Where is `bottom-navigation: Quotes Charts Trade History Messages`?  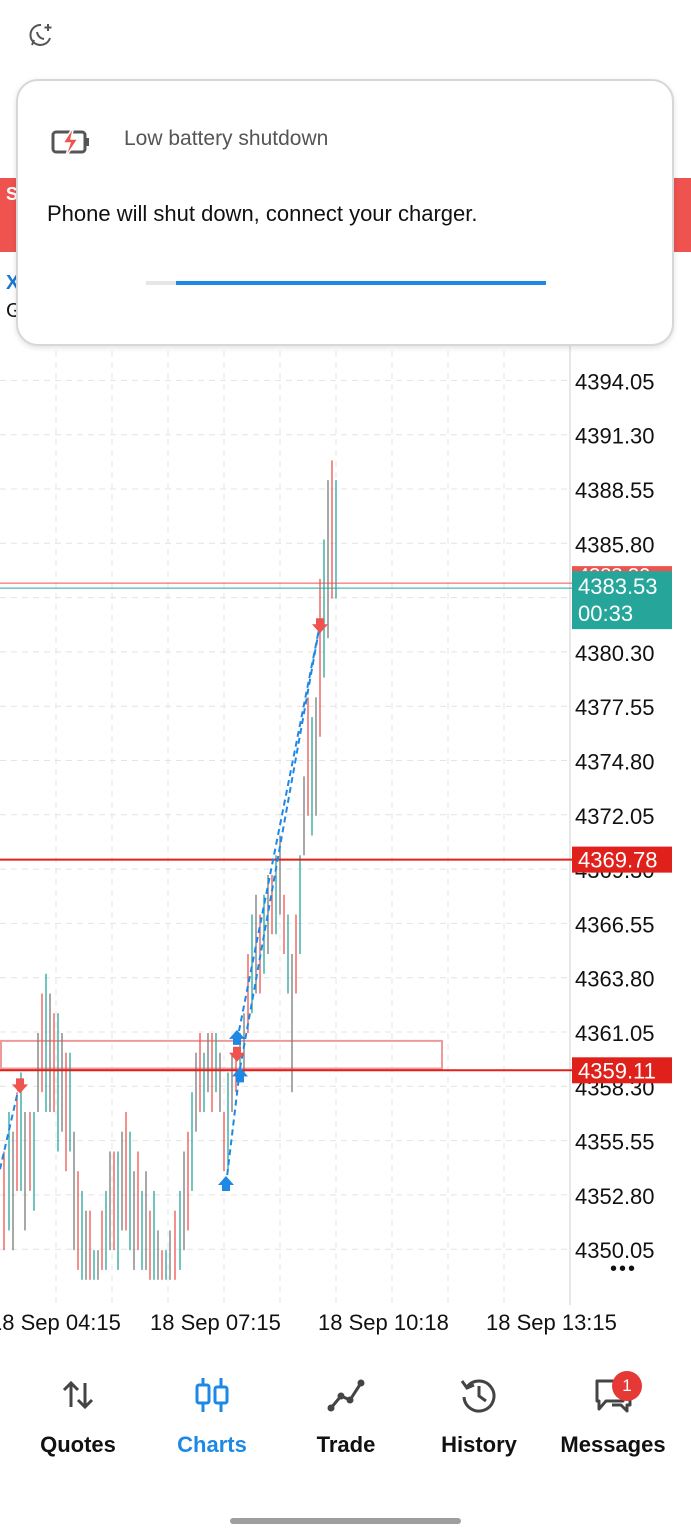 bottom-navigation: Quotes Charts Trade History Messages is located at coordinates (345, 1415).